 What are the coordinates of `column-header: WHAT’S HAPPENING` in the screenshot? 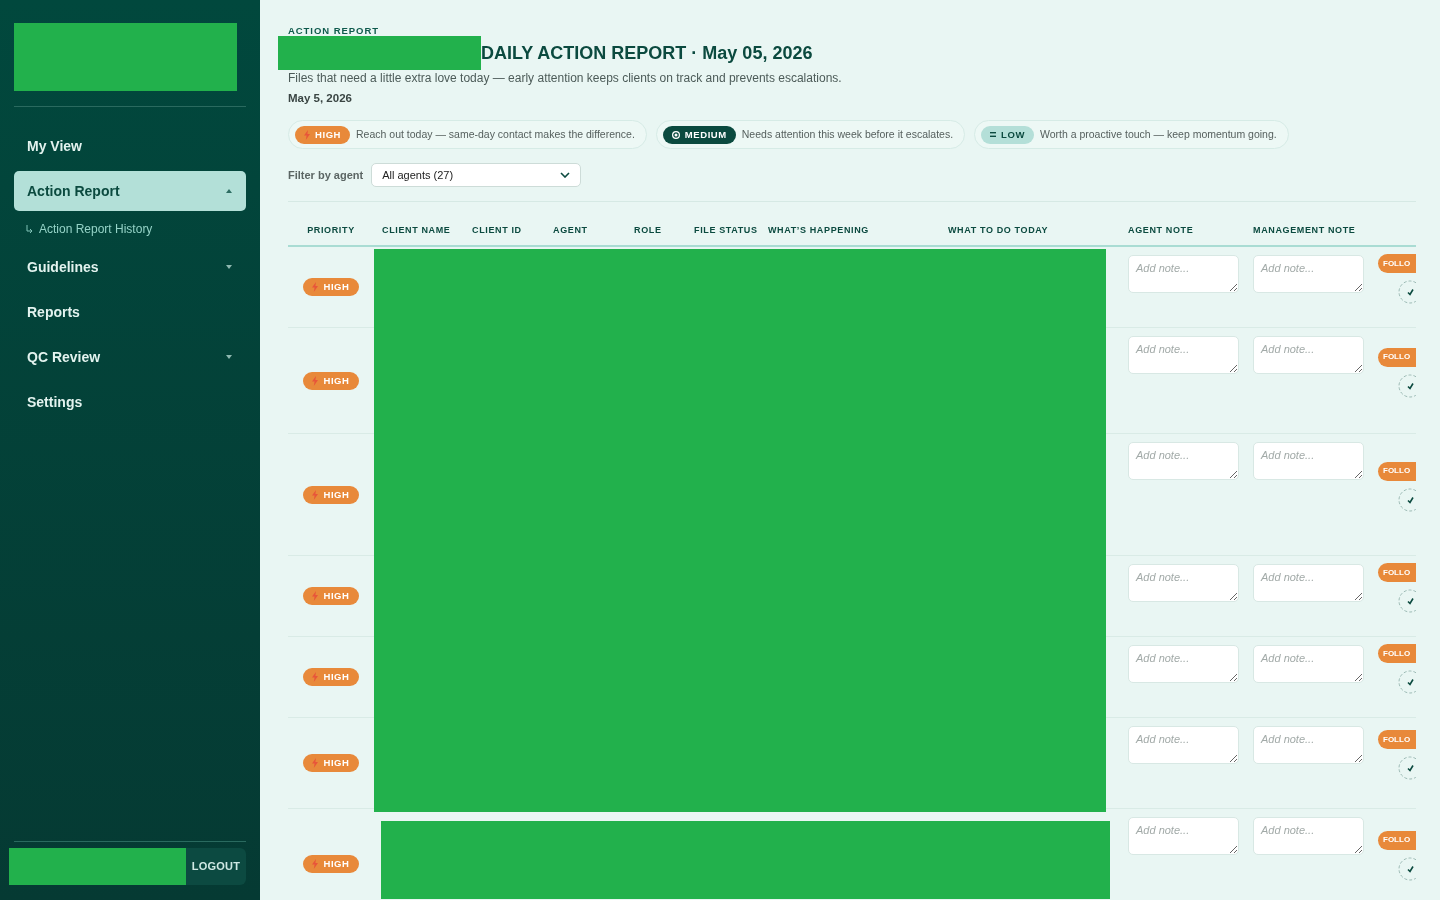 It's located at (818, 230).